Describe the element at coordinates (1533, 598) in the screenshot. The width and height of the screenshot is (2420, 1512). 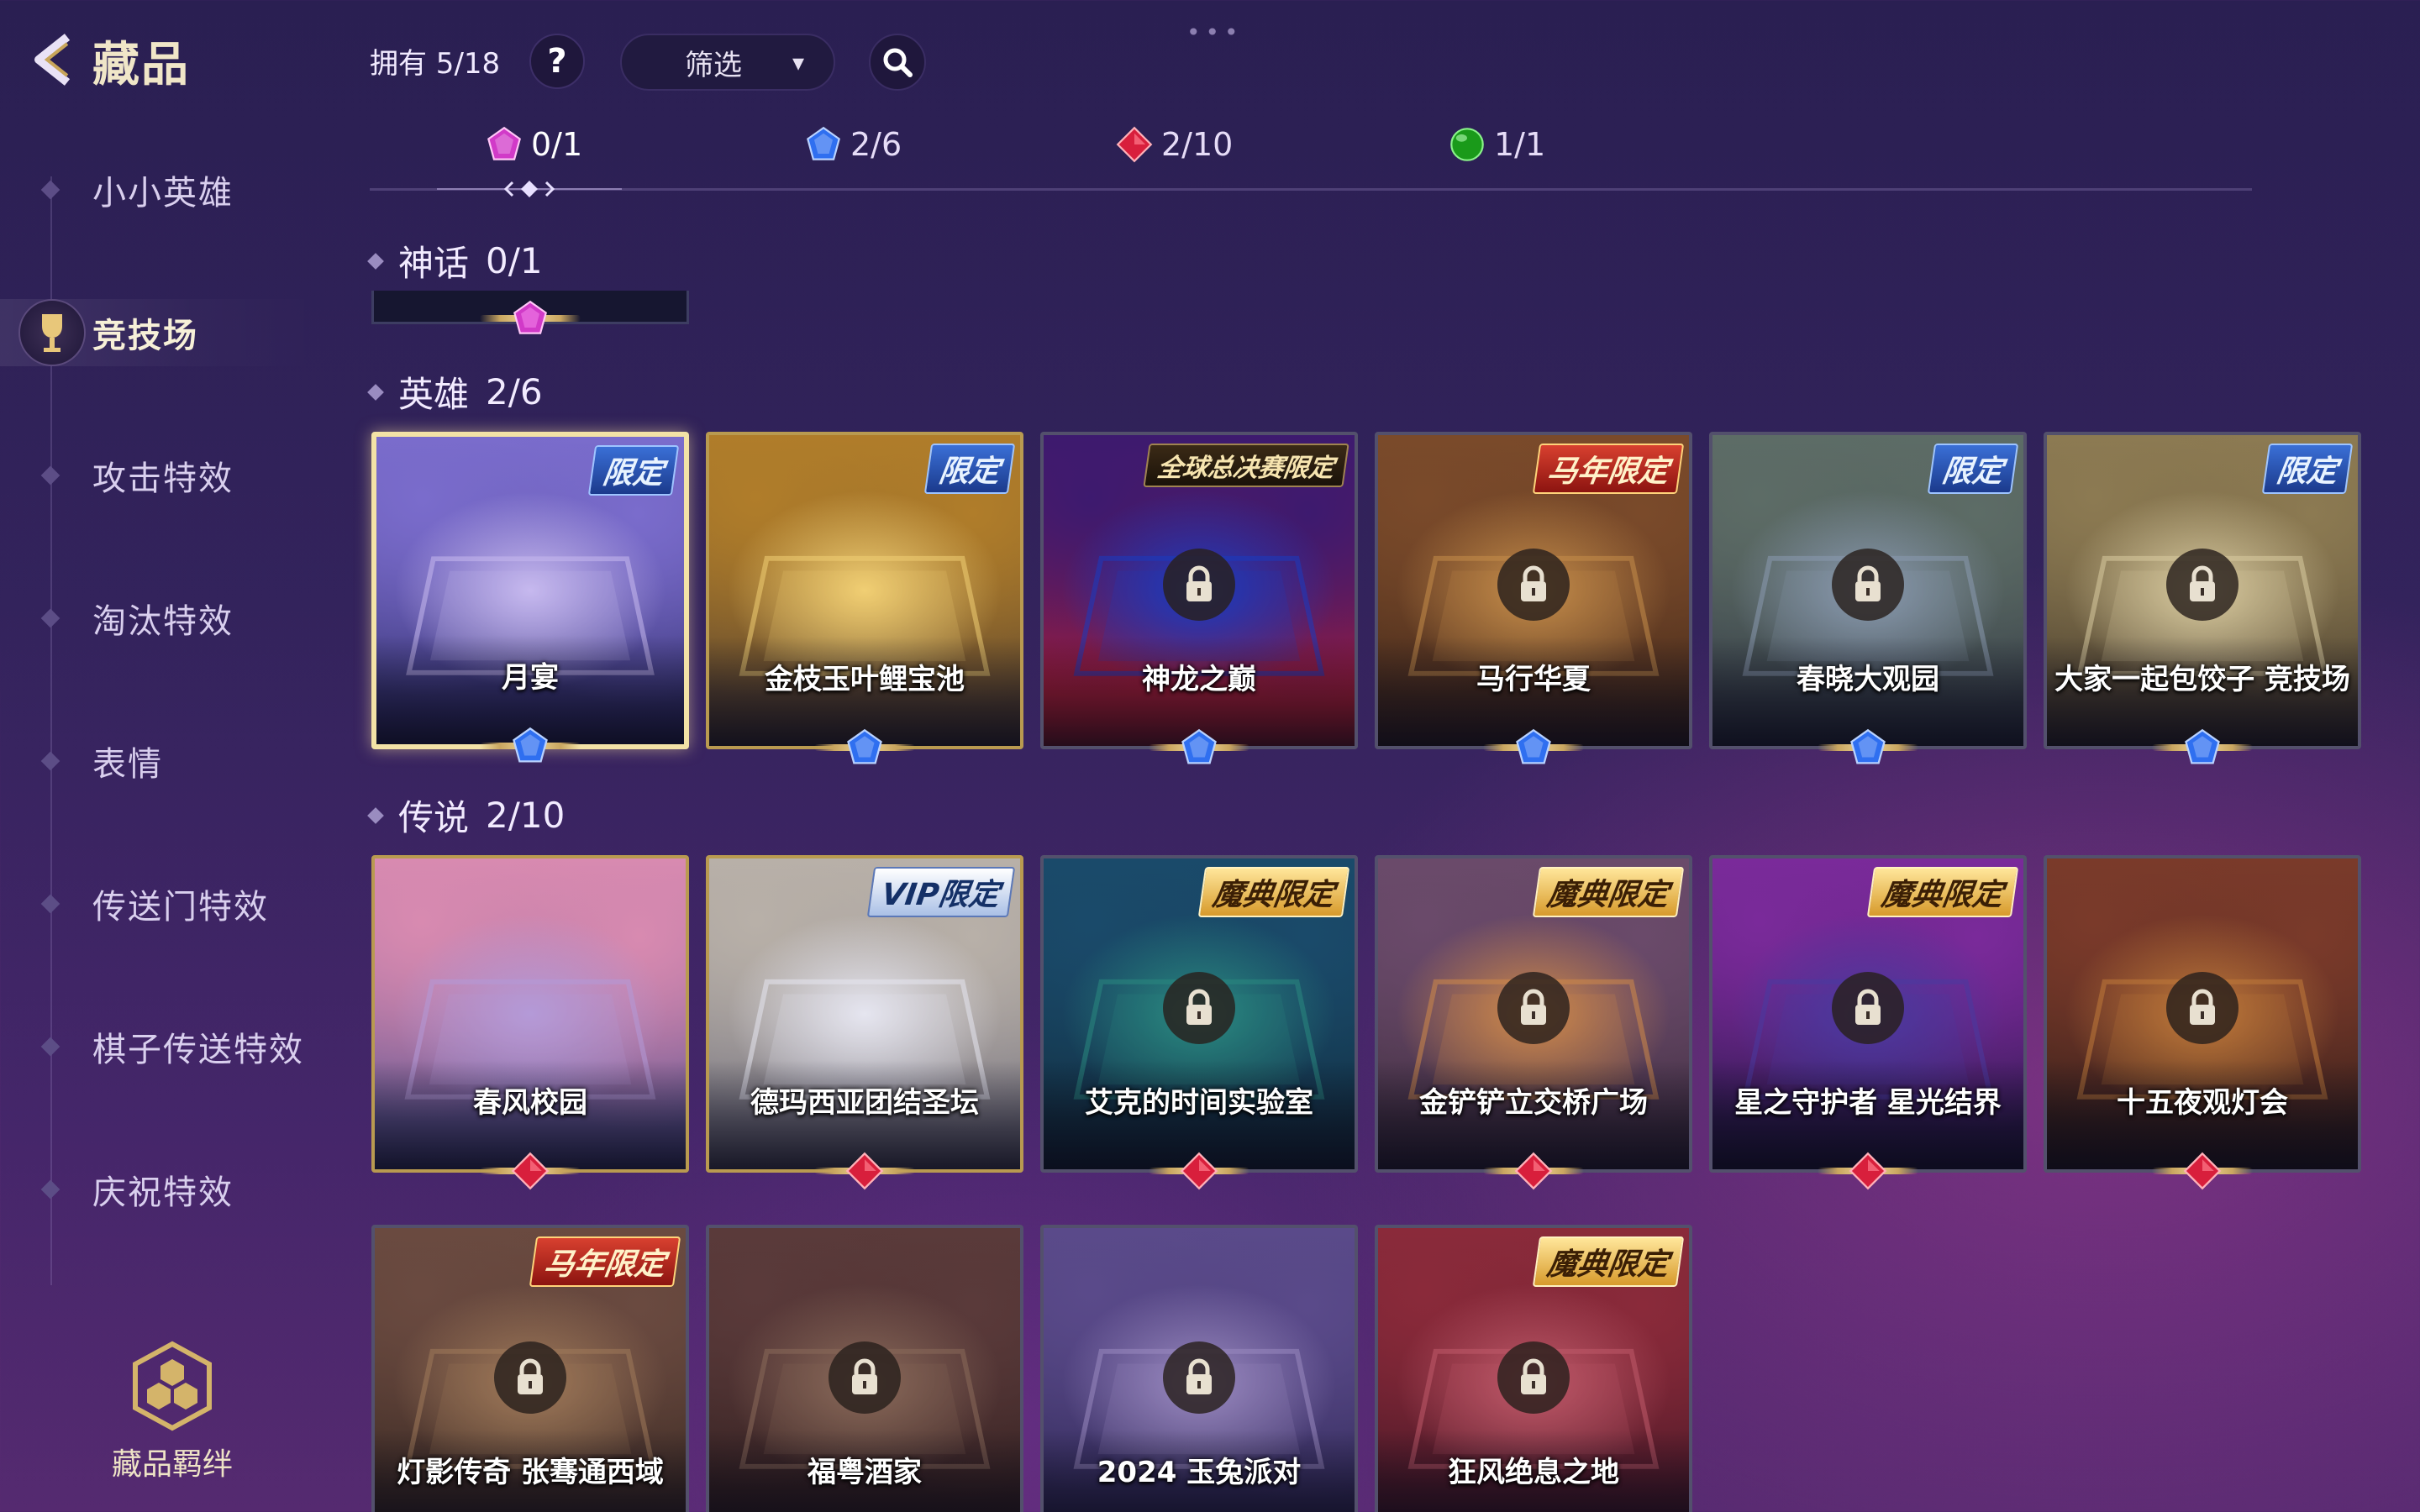
I see `epic-arena-card: 马年限定 马行华夏` at that location.